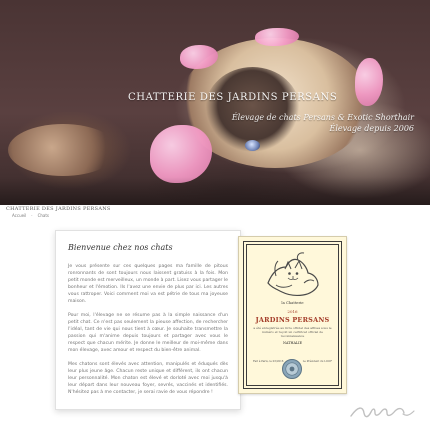  What do you see at coordinates (292, 342) in the screenshot?
I see `certificate-recipient: NATHALIE` at bounding box center [292, 342].